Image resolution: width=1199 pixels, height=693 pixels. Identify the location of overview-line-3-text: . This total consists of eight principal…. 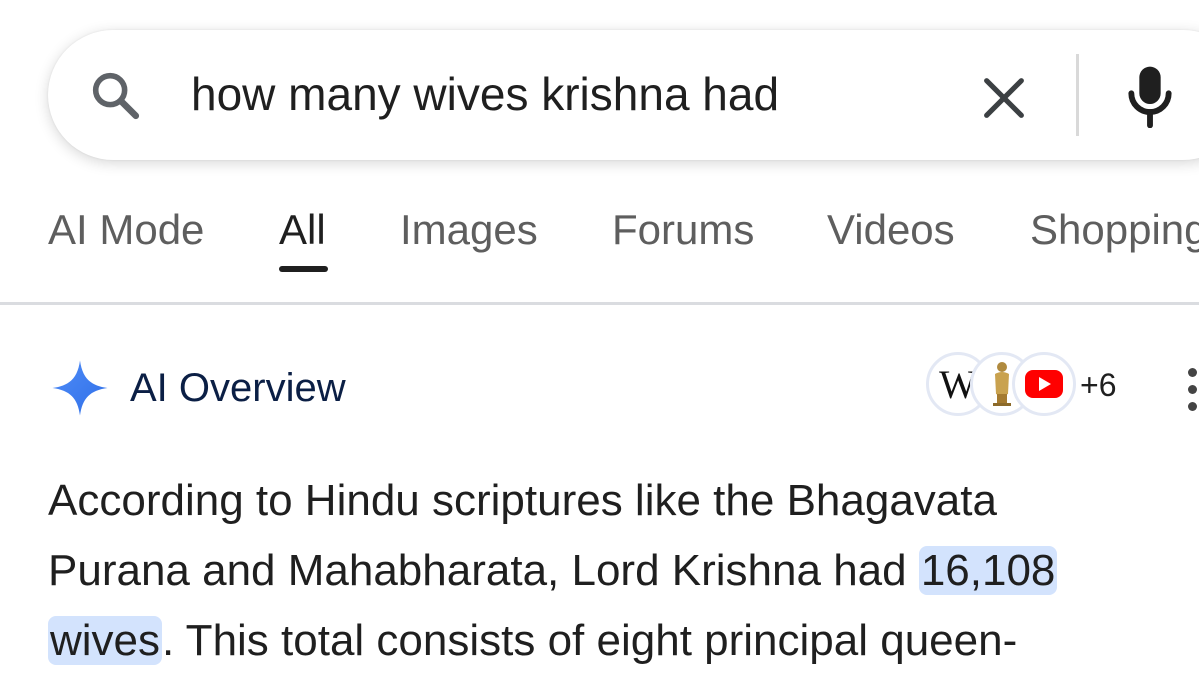
(590, 640).